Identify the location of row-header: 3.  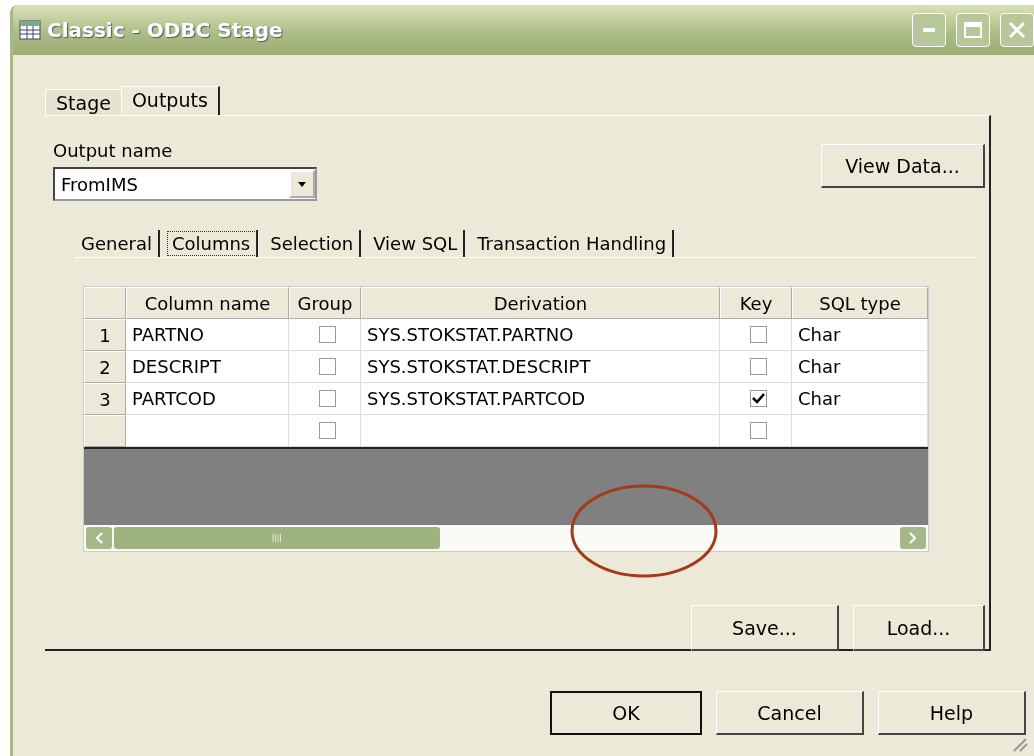
(105, 399).